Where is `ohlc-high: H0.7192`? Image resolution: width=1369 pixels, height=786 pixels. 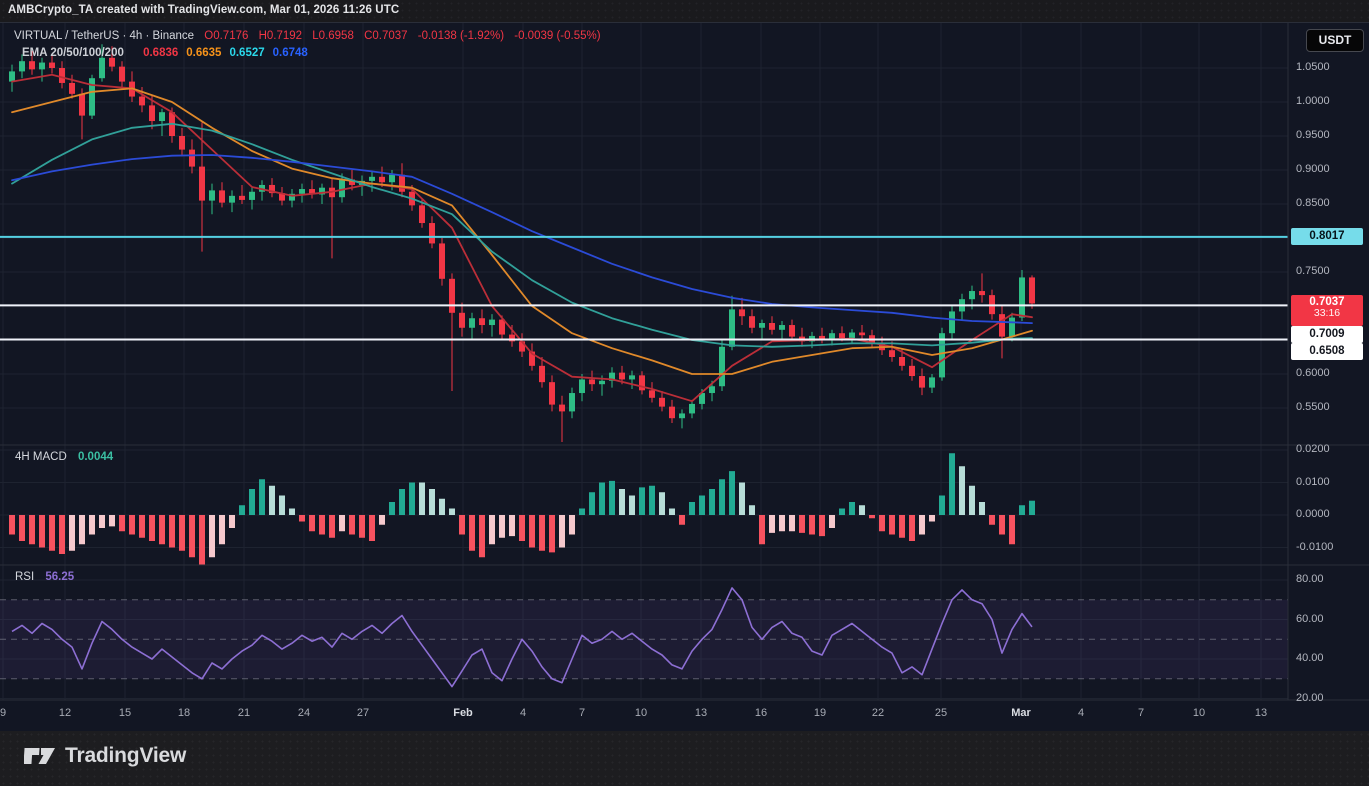
ohlc-high: H0.7192 is located at coordinates (280, 36).